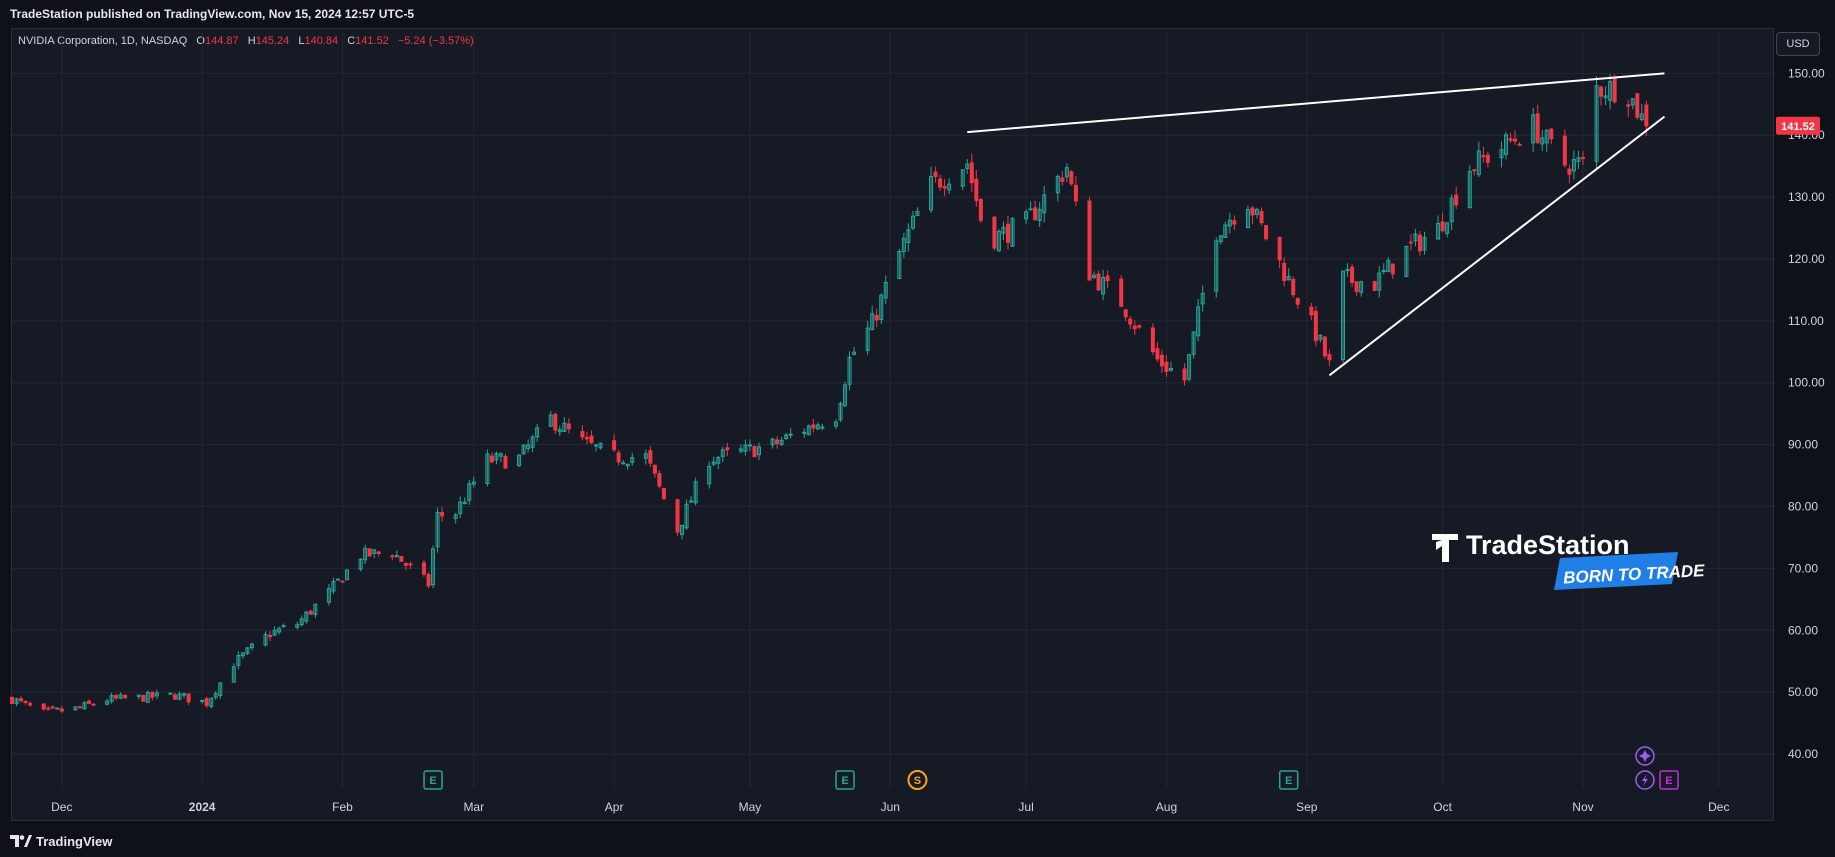 The width and height of the screenshot is (1835, 857). I want to click on price-tick-label: 70.00, so click(1803, 568).